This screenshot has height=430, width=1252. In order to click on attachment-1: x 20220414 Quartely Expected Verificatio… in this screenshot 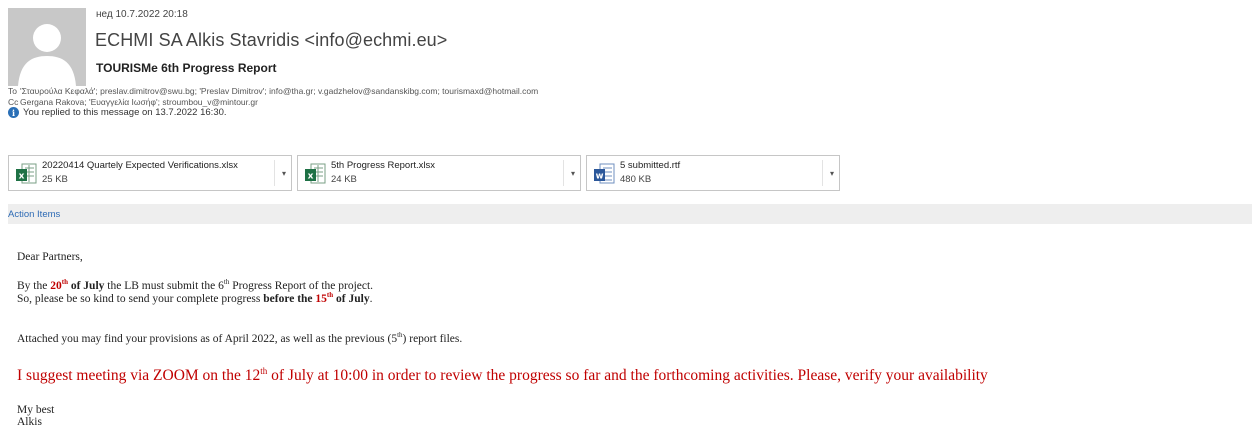, I will do `click(150, 173)`.